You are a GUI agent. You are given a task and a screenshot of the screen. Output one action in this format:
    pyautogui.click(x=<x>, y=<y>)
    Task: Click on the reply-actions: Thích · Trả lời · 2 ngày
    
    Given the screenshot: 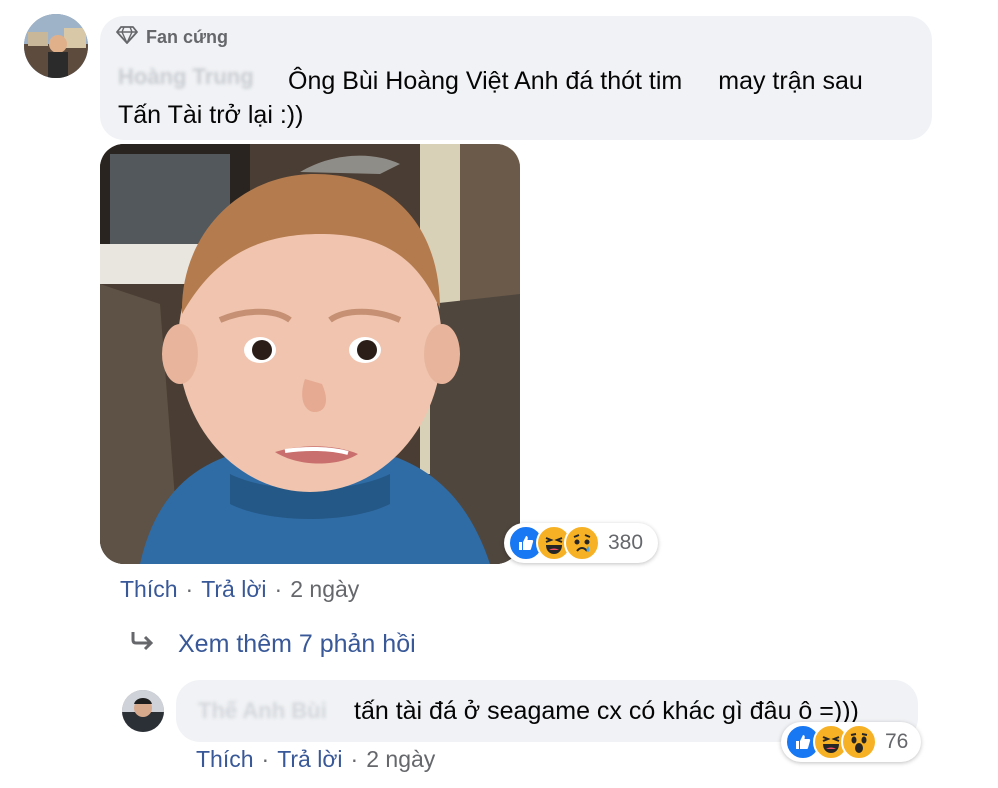 What is the action you would take?
    pyautogui.click(x=315, y=759)
    